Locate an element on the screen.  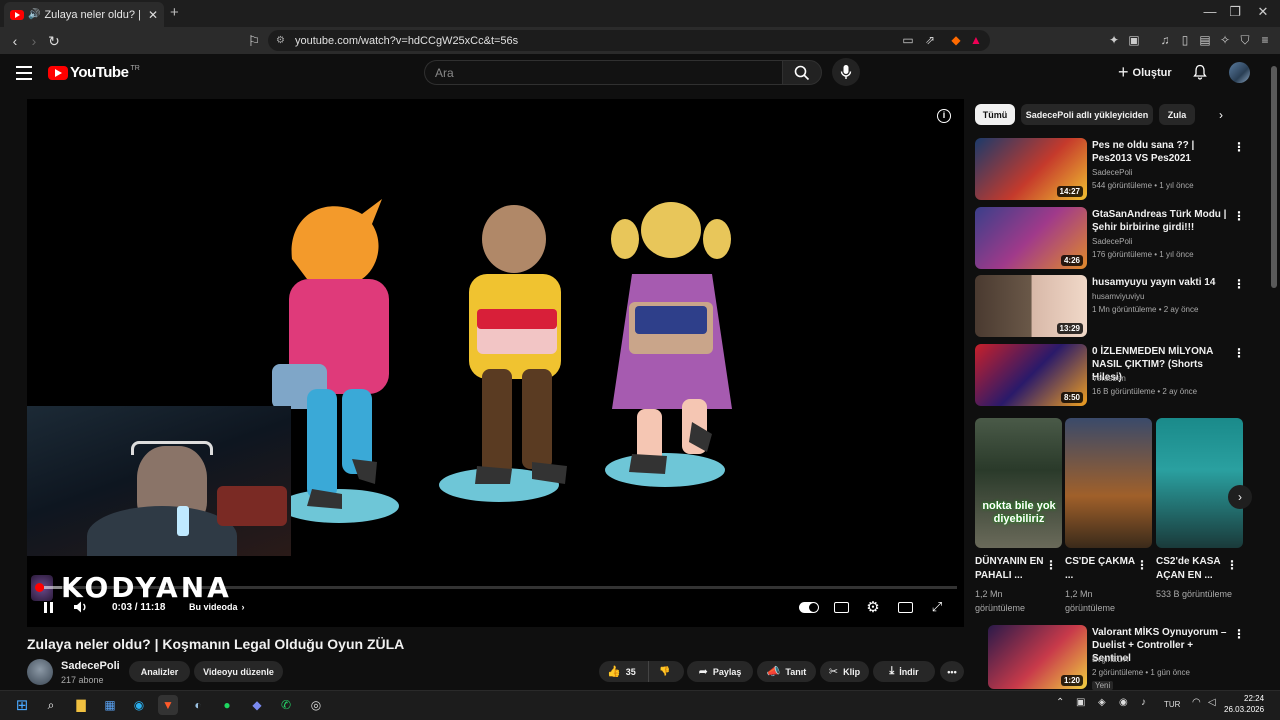
tray-app-icon: ◈ is located at coordinates (1102, 702).